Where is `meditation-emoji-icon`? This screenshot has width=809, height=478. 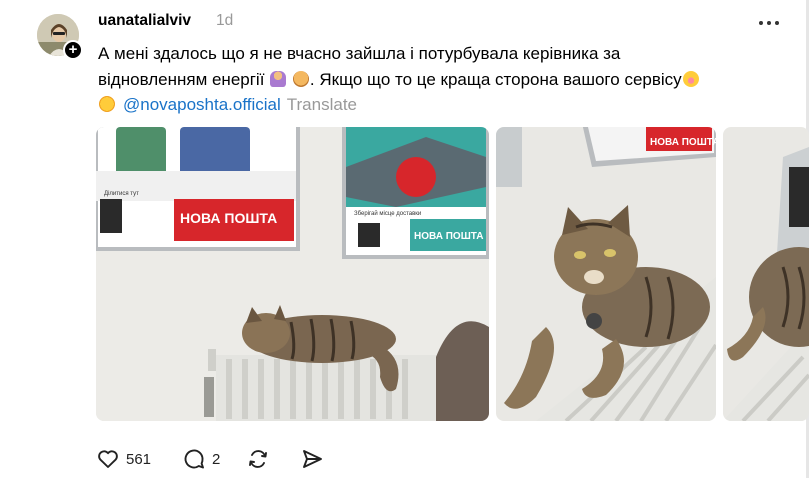
meditation-emoji-icon is located at coordinates (278, 78).